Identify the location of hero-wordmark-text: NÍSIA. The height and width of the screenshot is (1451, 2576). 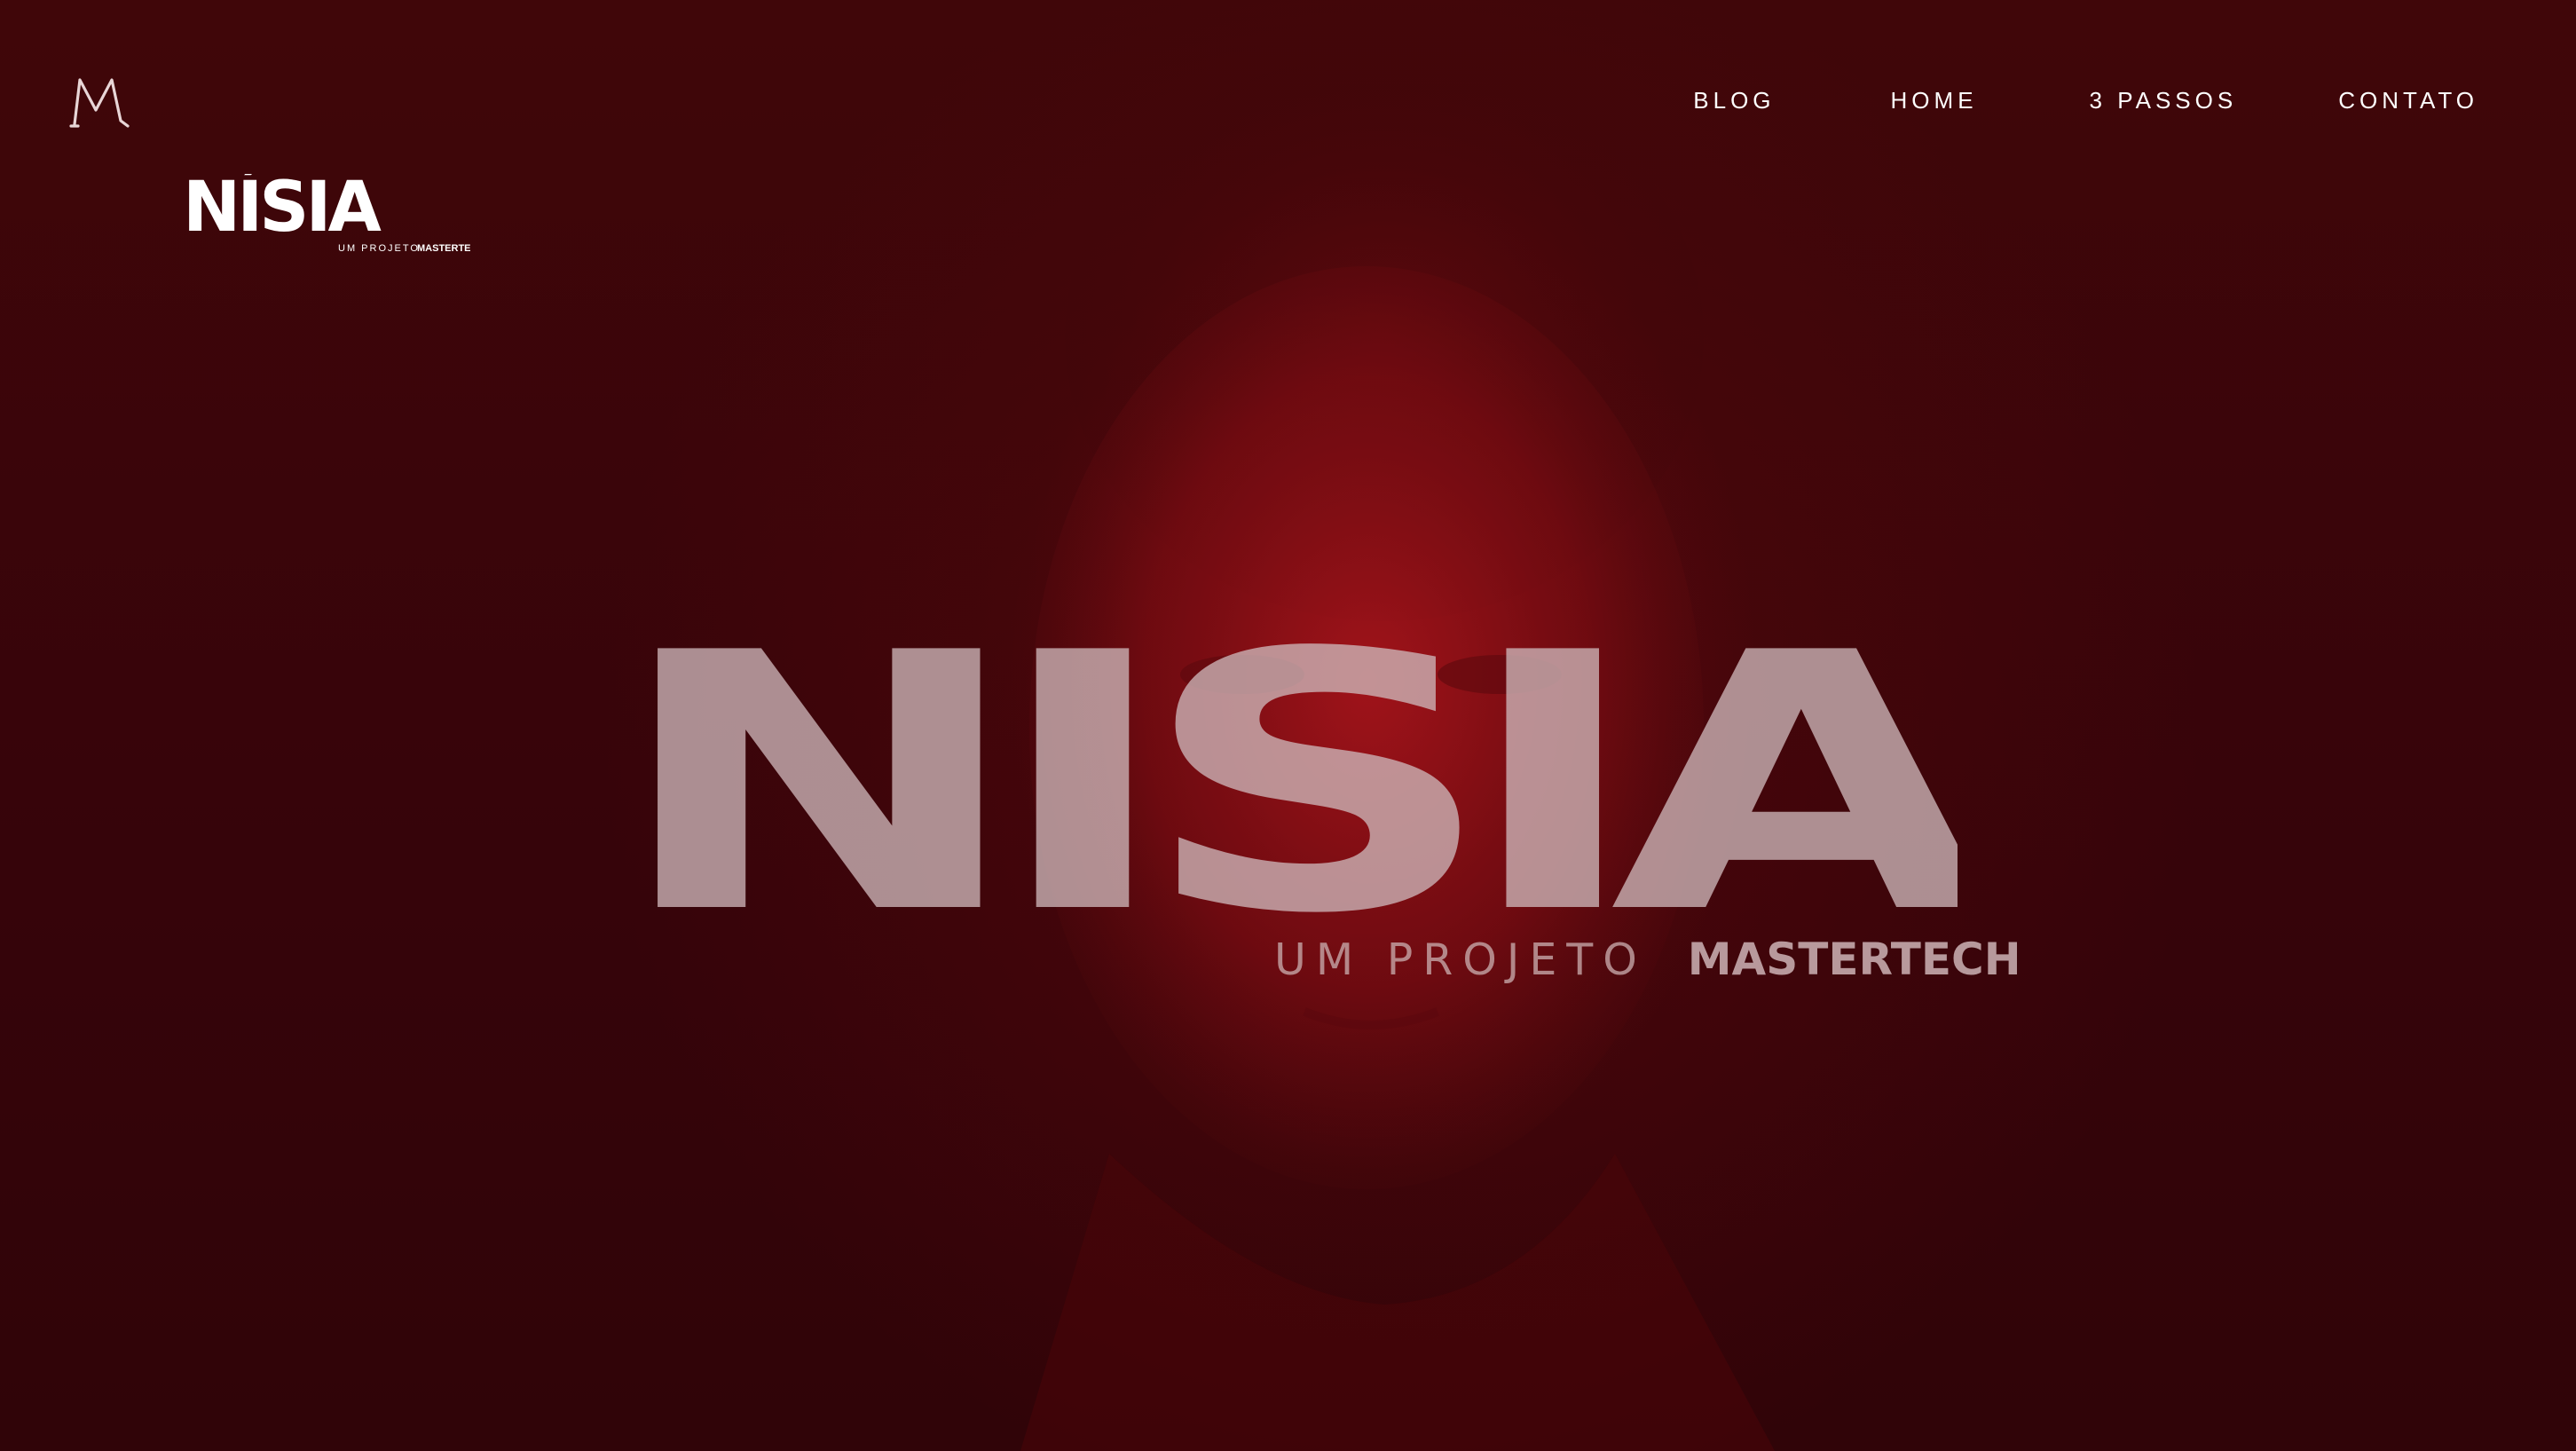
(1285, 772).